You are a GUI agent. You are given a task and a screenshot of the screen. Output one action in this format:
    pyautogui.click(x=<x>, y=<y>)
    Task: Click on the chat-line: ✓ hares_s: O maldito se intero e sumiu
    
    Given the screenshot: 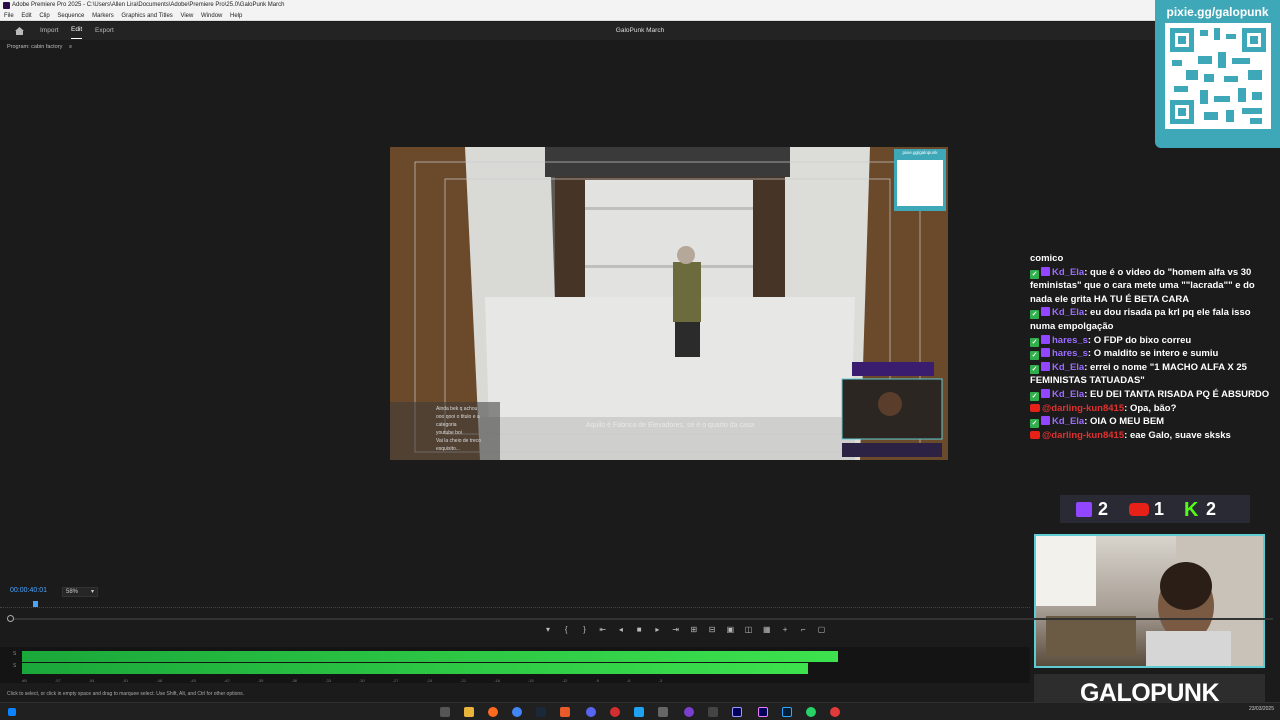 What is the action you would take?
    pyautogui.click(x=1124, y=354)
    